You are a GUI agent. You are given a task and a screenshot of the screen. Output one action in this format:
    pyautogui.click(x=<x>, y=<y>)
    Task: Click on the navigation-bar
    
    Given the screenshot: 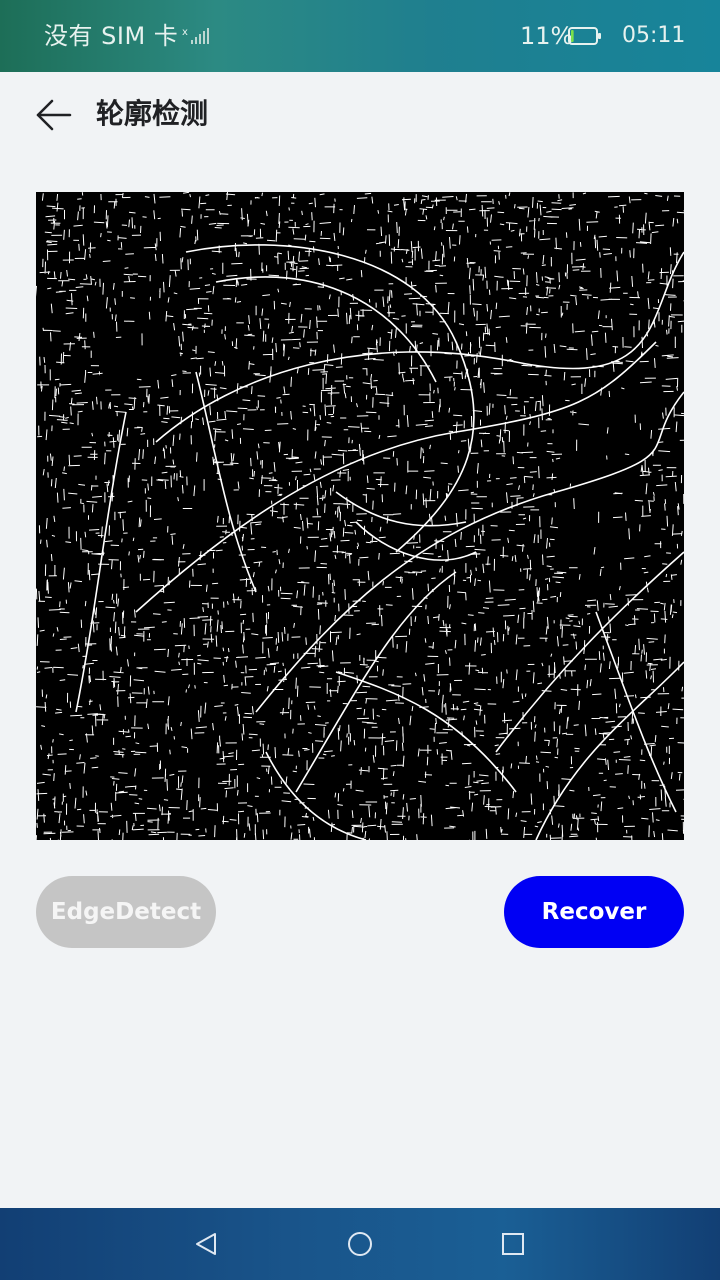 What is the action you would take?
    pyautogui.click(x=360, y=1244)
    